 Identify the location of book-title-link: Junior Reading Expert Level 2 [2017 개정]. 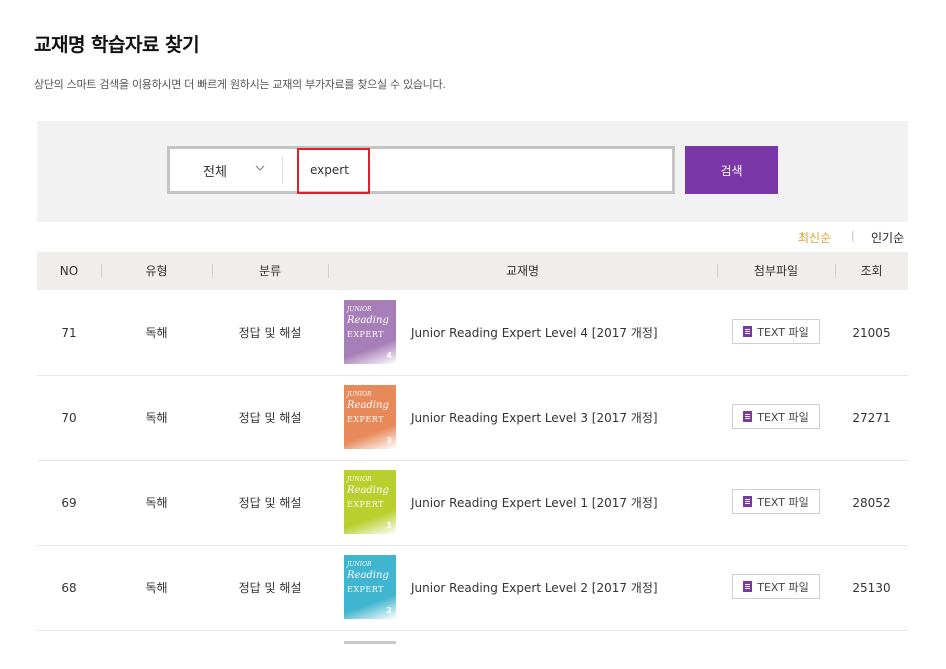
(534, 588).